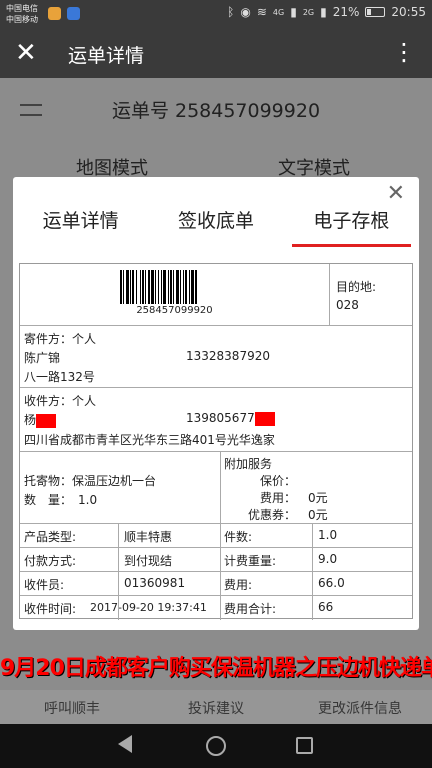  Describe the element at coordinates (328, 535) in the screenshot. I see `table-cell: 1.0` at that location.